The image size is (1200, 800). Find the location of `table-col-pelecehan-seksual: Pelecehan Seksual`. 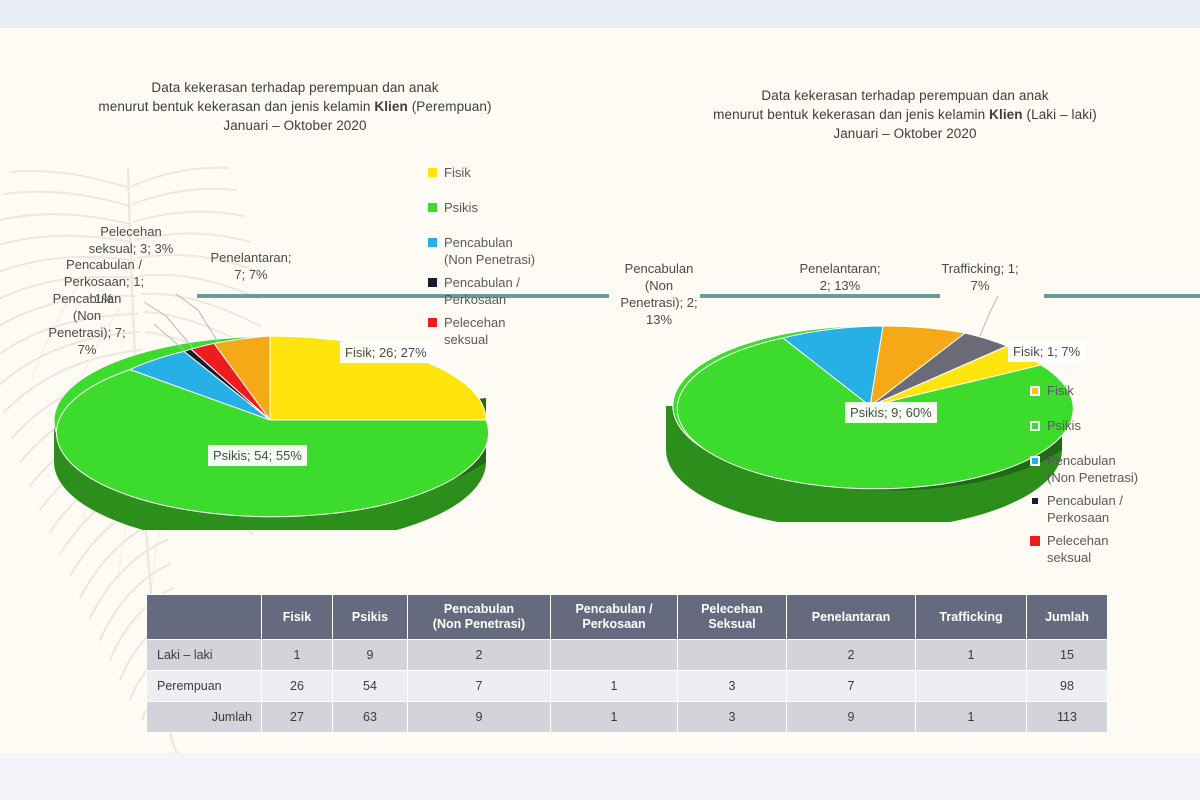

table-col-pelecehan-seksual: Pelecehan Seksual is located at coordinates (732, 617).